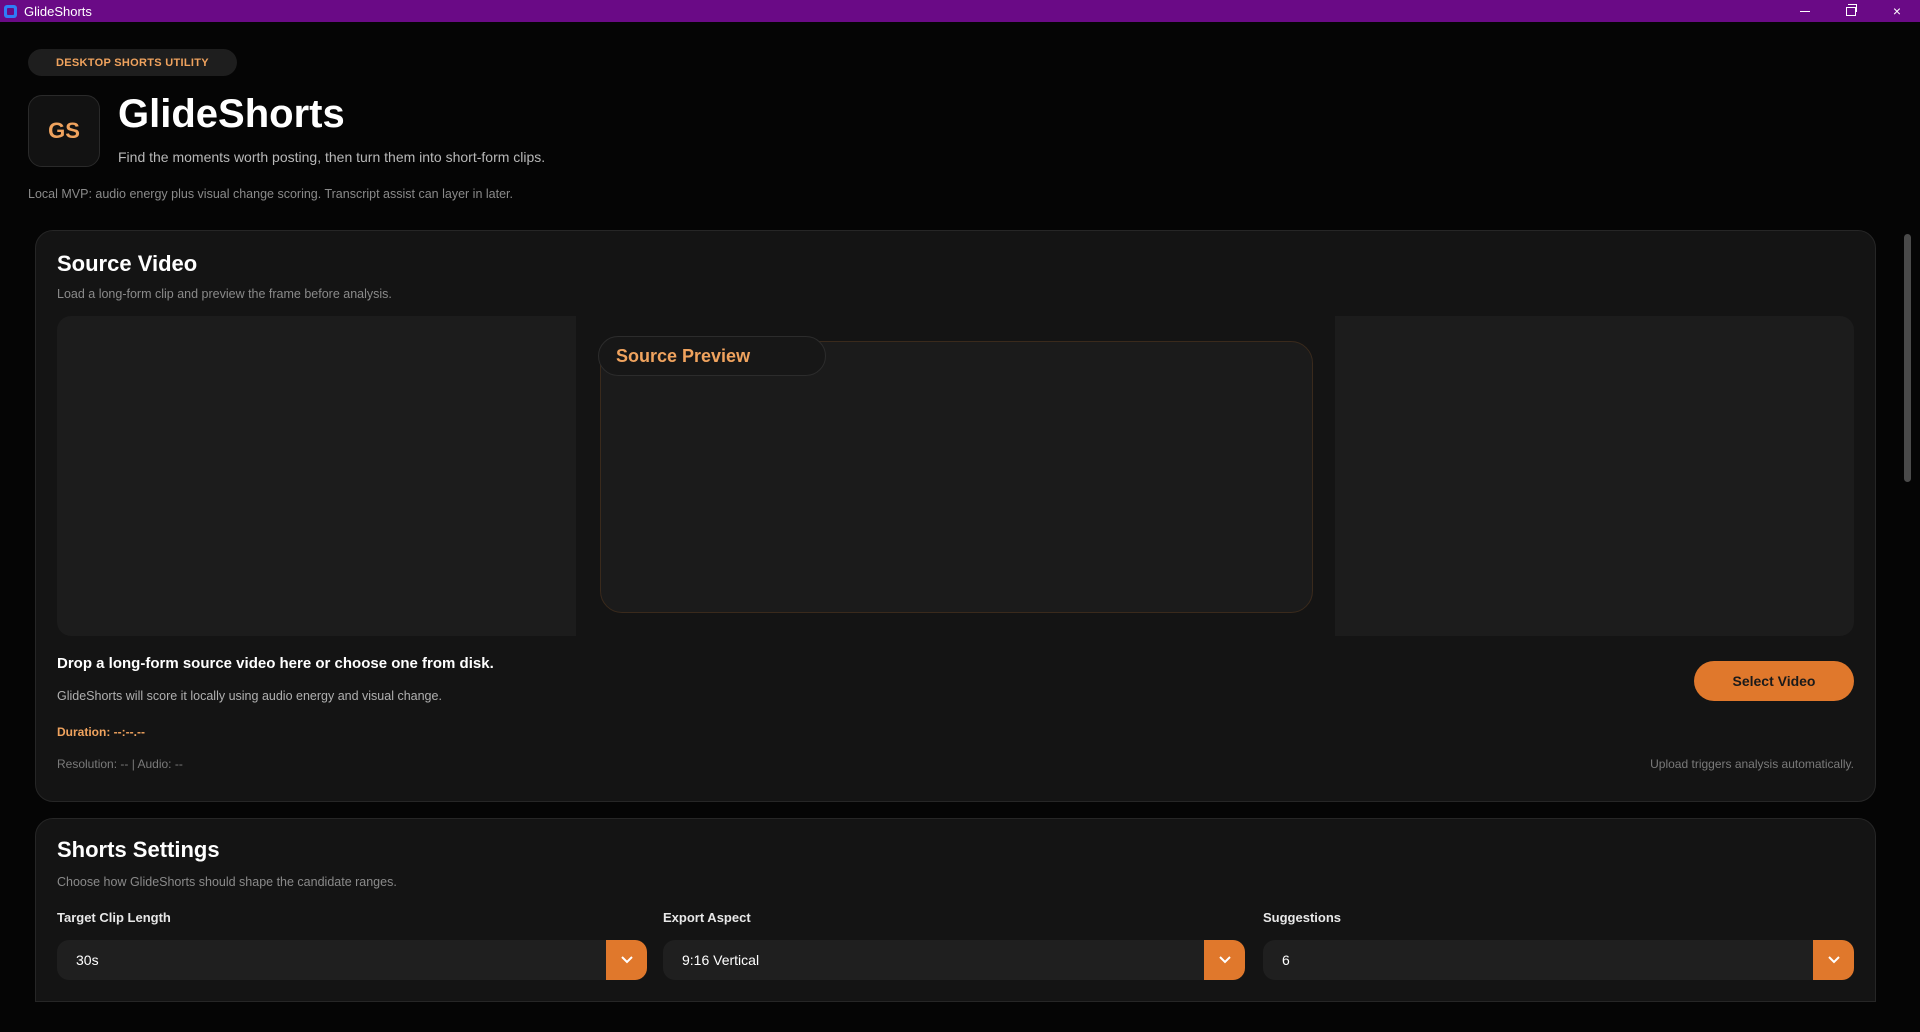 The height and width of the screenshot is (1032, 1920). What do you see at coordinates (10, 11) in the screenshot?
I see `app-icon` at bounding box center [10, 11].